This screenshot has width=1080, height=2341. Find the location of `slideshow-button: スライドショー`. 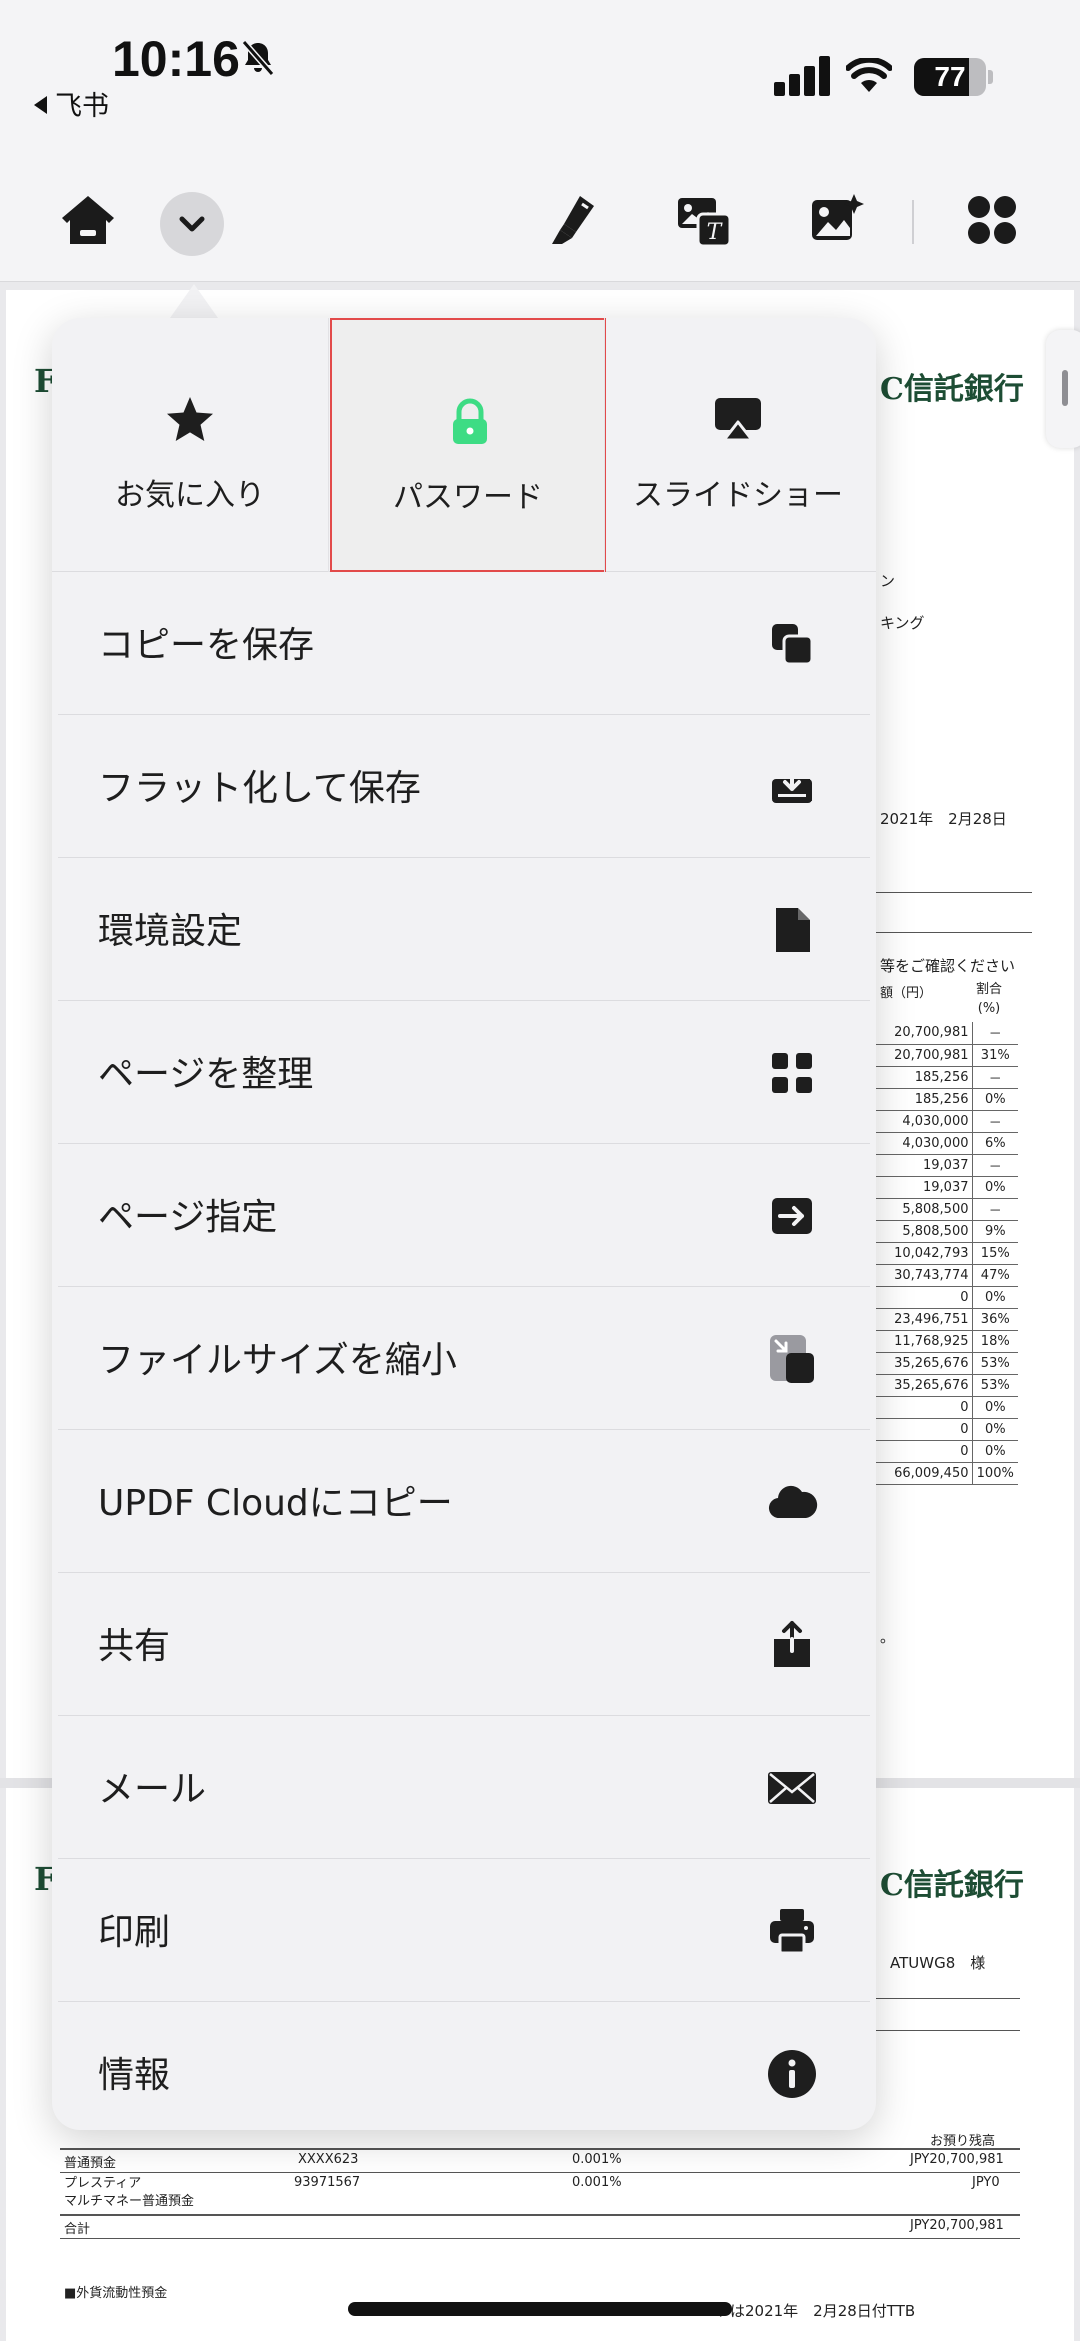

slideshow-button: スライドショー is located at coordinates (738, 445).